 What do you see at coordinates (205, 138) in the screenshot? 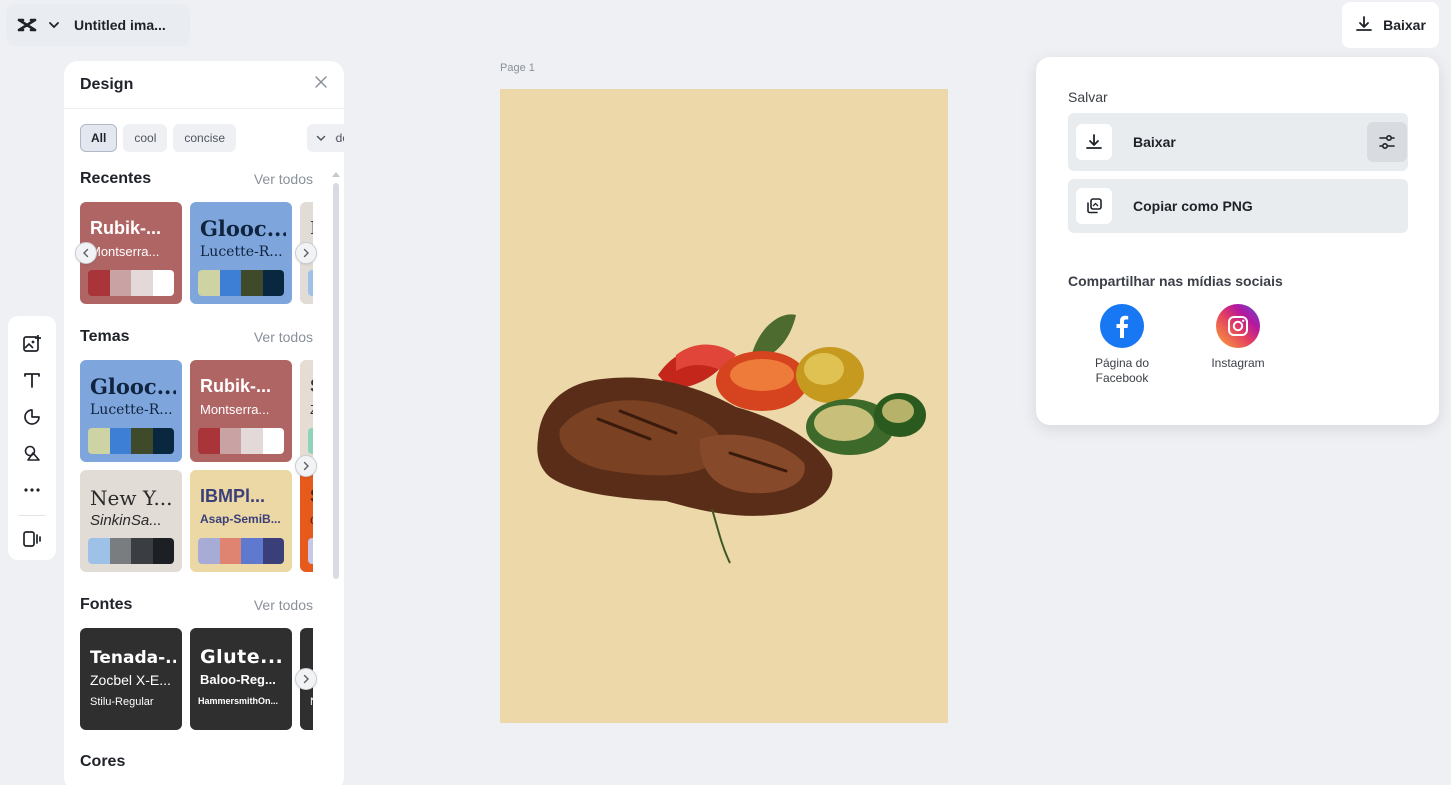
I see `filter-chip-concise: concise` at bounding box center [205, 138].